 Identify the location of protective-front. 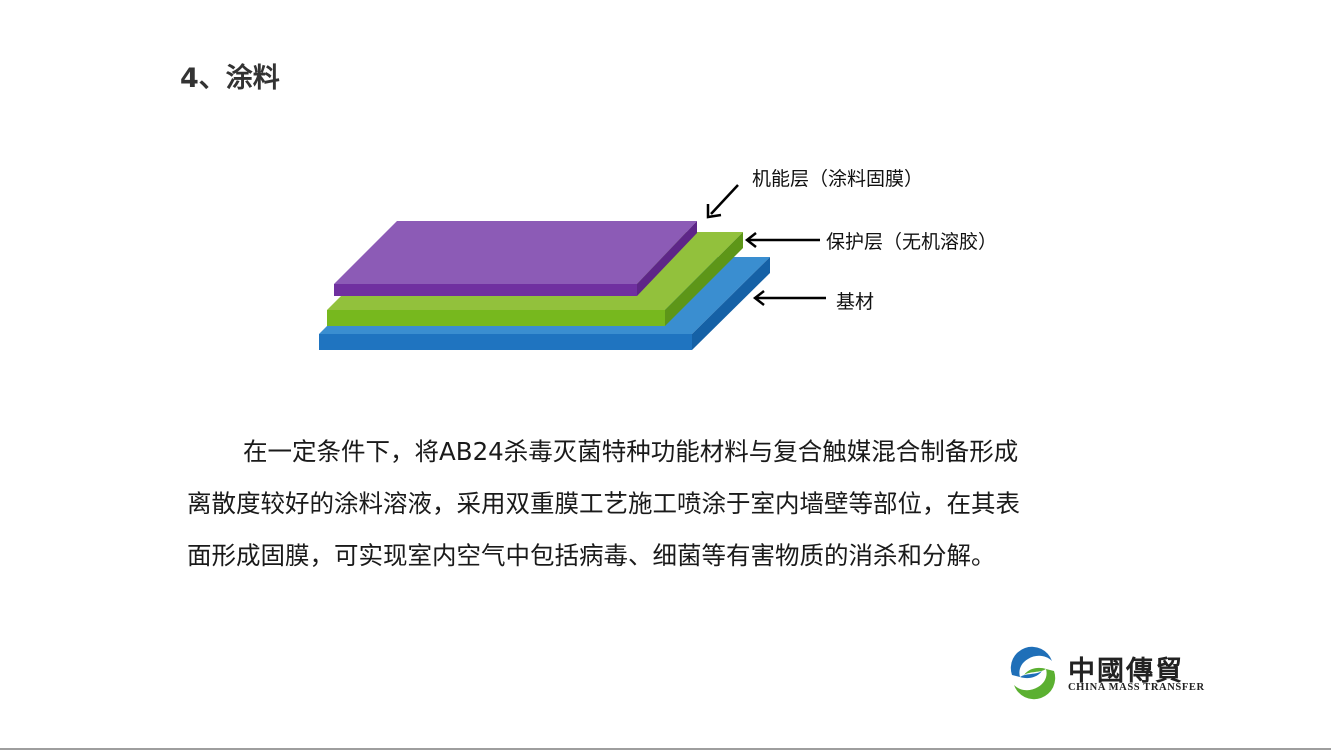
(496, 318).